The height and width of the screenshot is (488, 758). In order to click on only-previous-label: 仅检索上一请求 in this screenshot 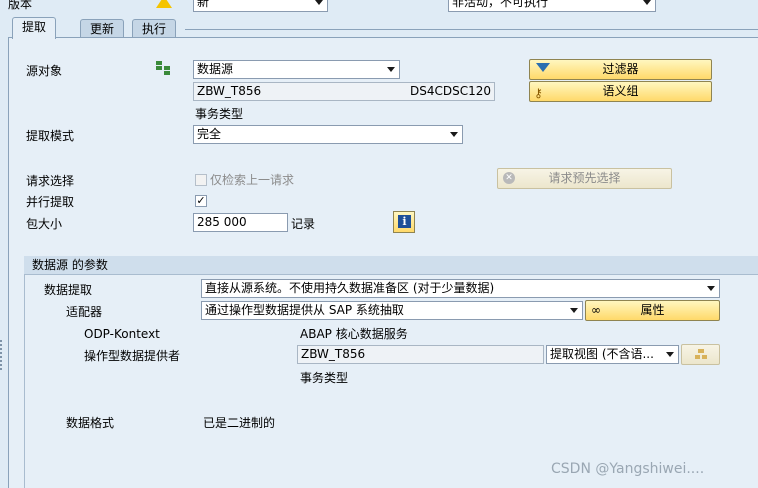, I will do `click(252, 180)`.